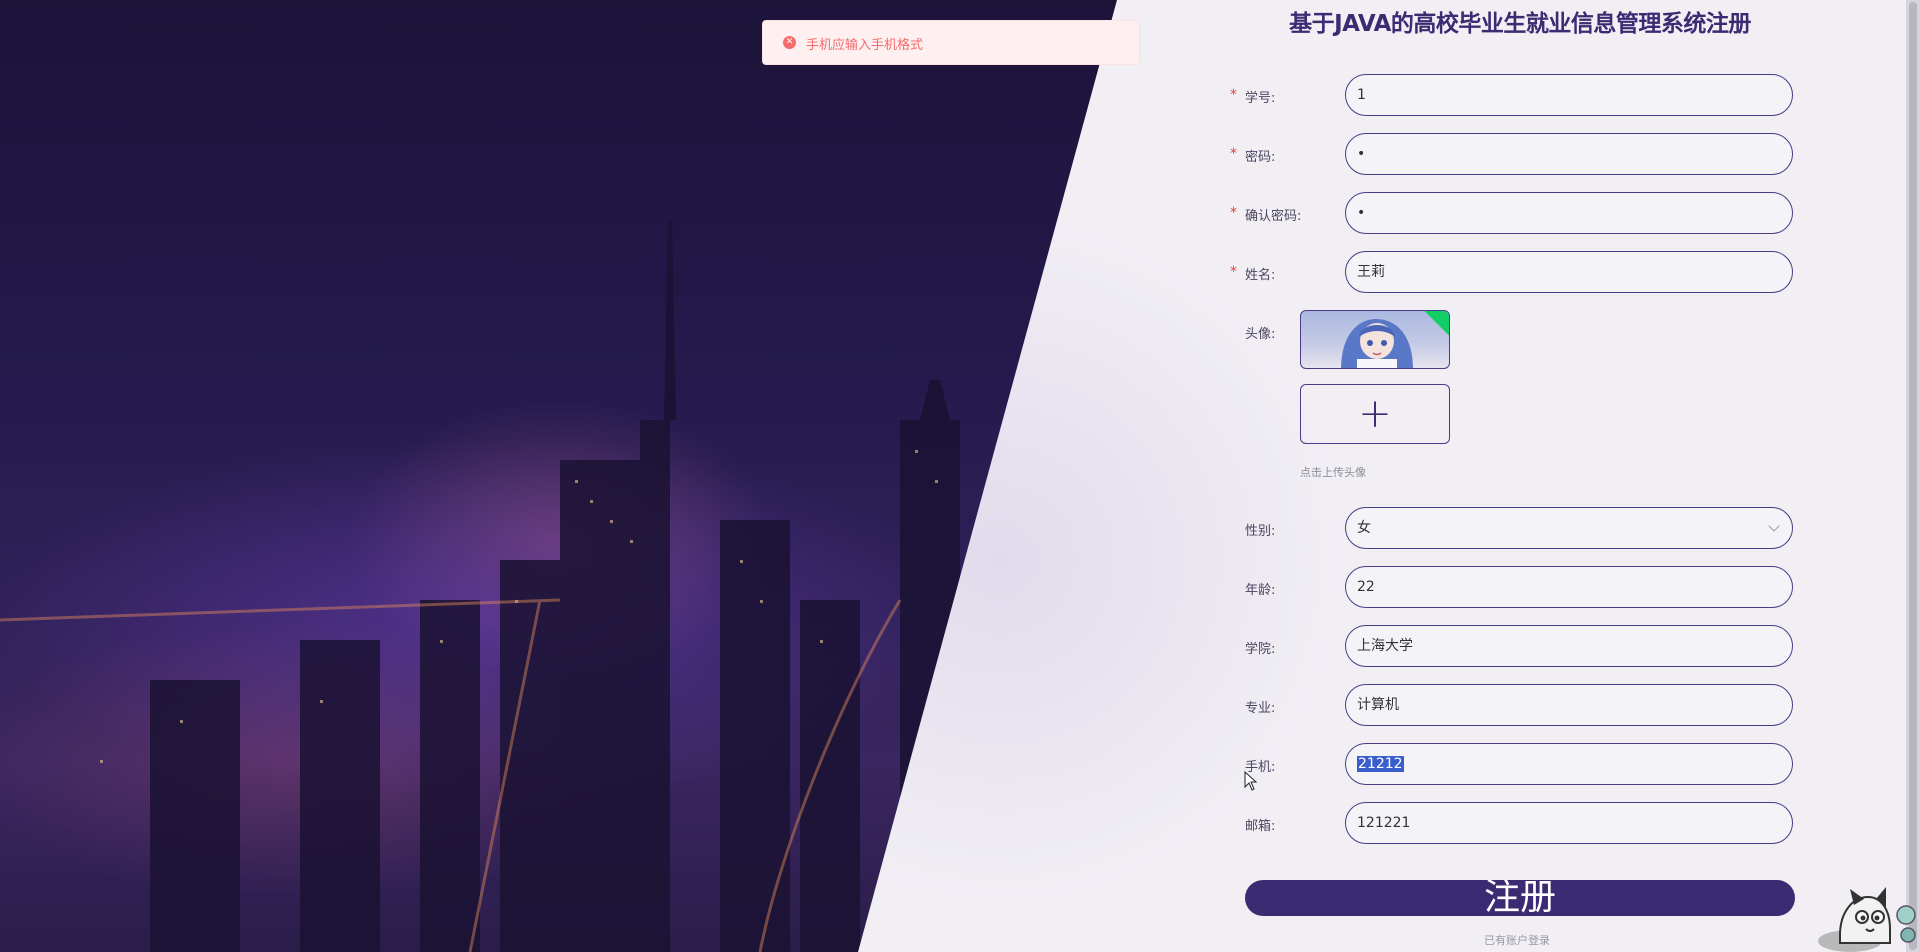 This screenshot has height=952, width=1920. I want to click on email-input: 121221, so click(1569, 823).